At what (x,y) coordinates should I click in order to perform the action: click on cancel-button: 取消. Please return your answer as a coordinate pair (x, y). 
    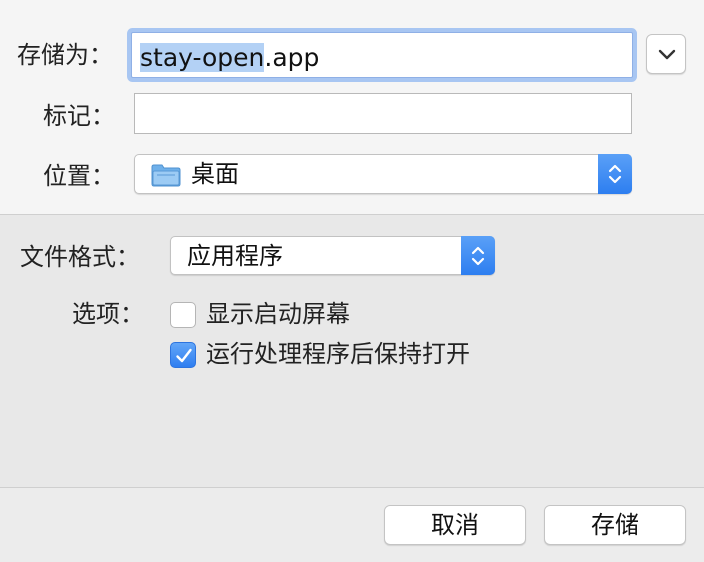
    Looking at the image, I should click on (455, 525).